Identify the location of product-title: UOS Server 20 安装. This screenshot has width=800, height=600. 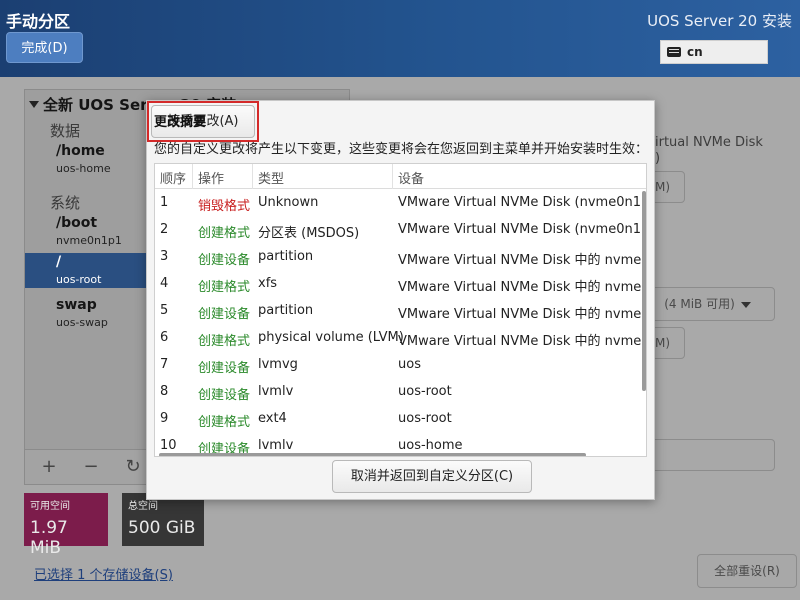
(719, 21).